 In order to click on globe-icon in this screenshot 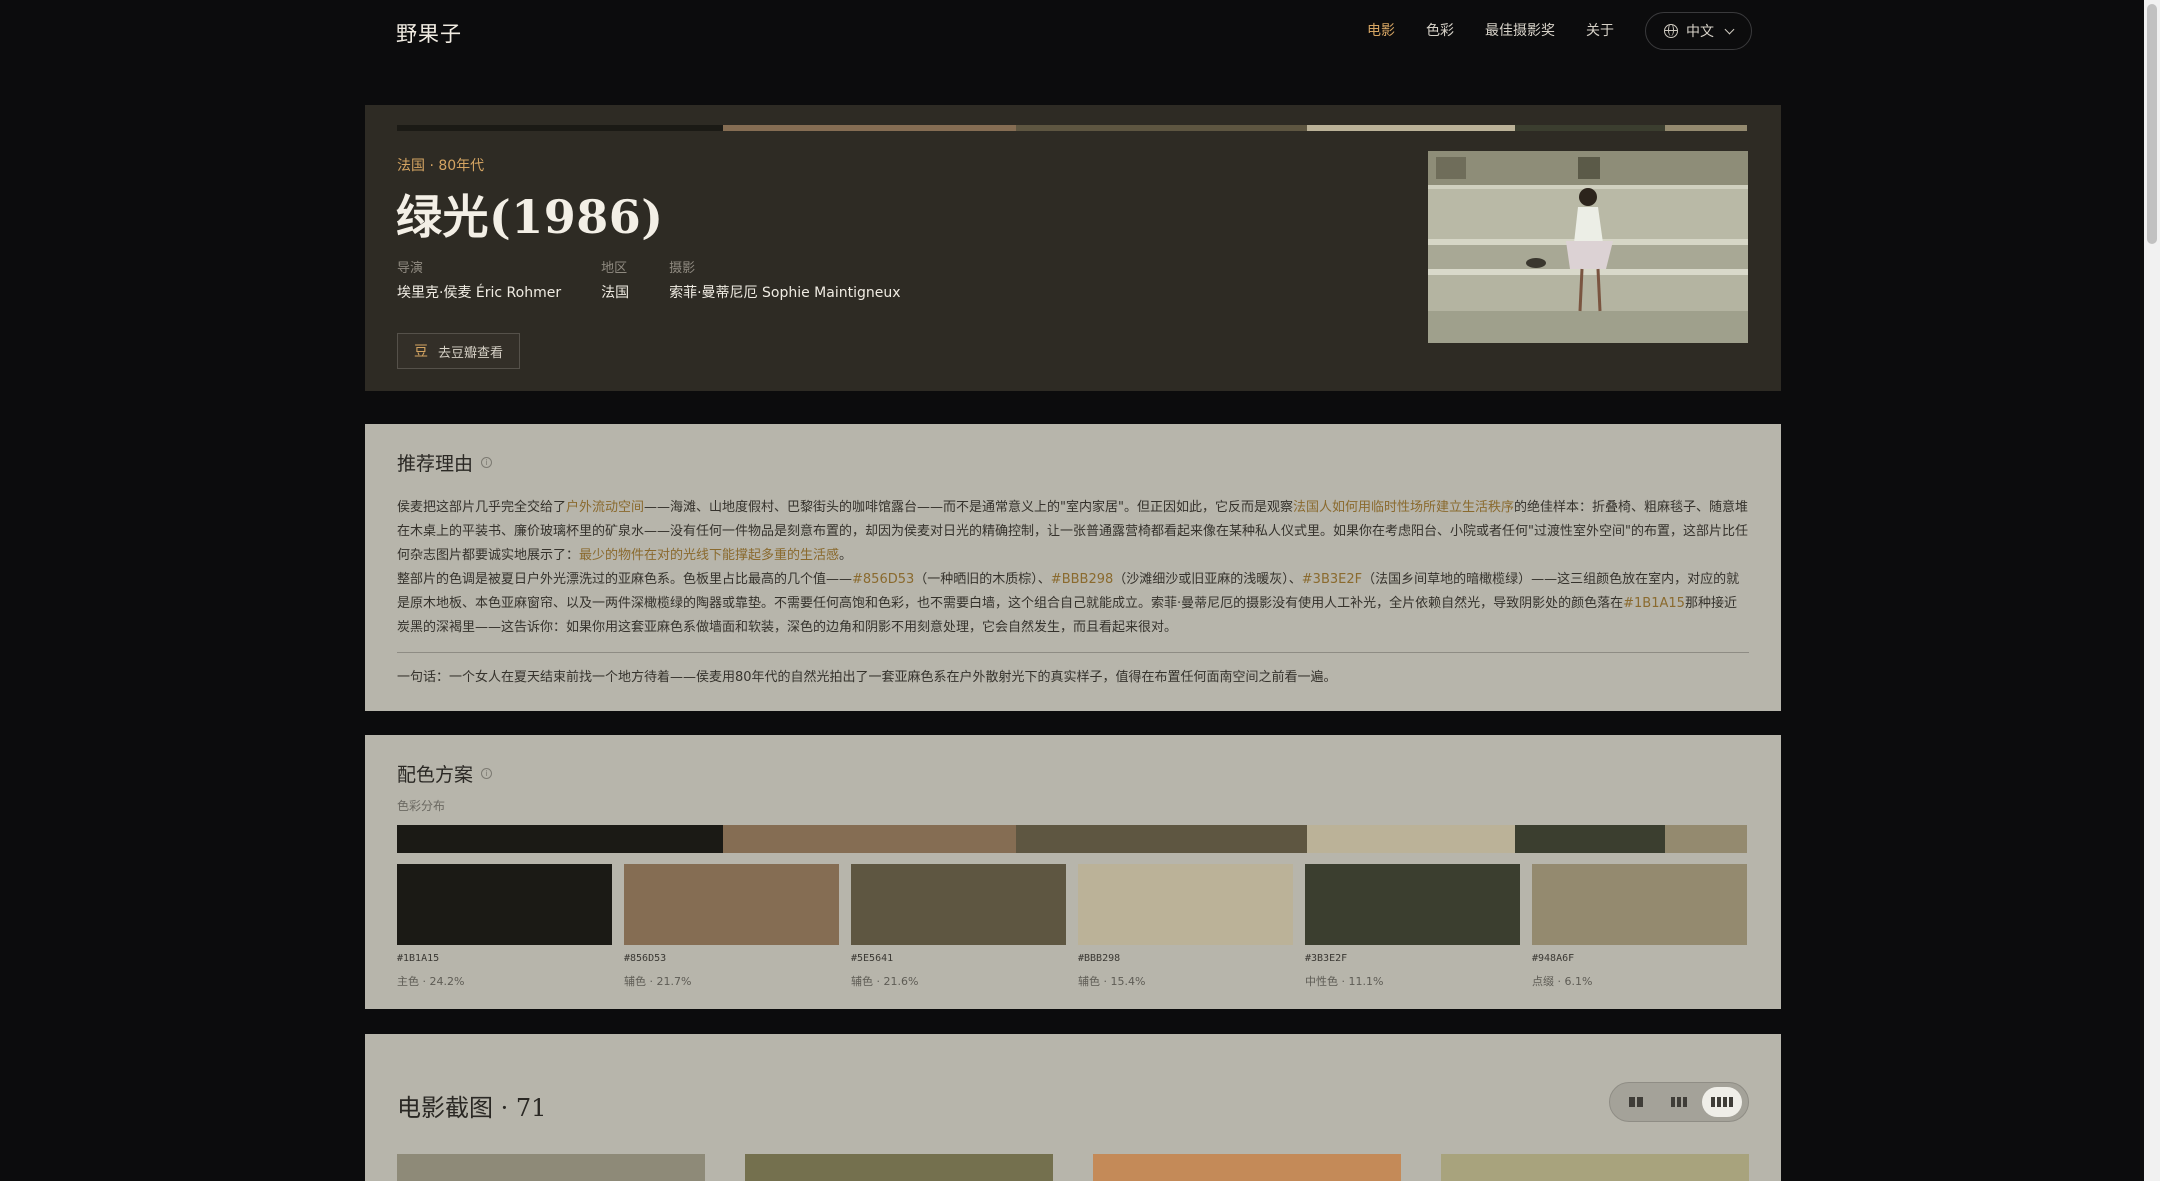, I will do `click(1671, 31)`.